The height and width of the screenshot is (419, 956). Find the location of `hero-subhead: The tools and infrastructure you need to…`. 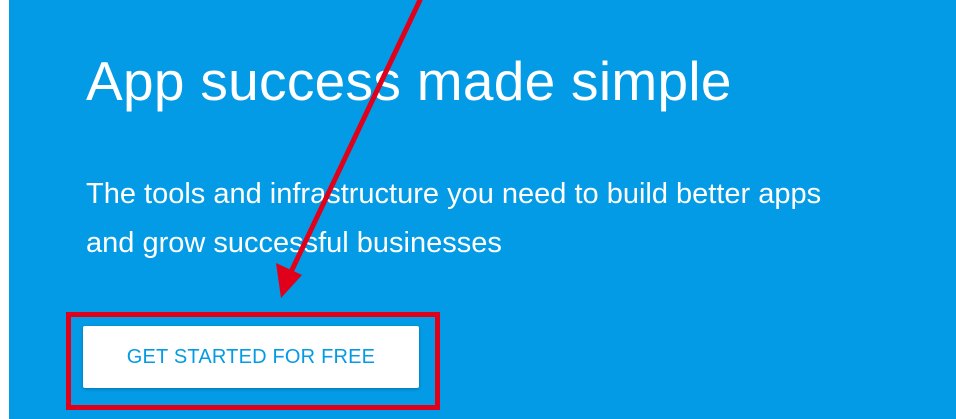

hero-subhead: The tools and infrastructure you need to… is located at coordinates (454, 218).